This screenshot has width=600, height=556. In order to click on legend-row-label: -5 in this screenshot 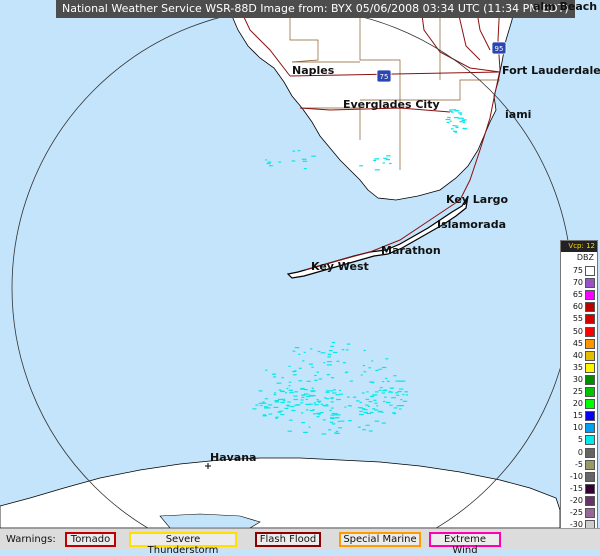, I will do `click(579, 464)`.